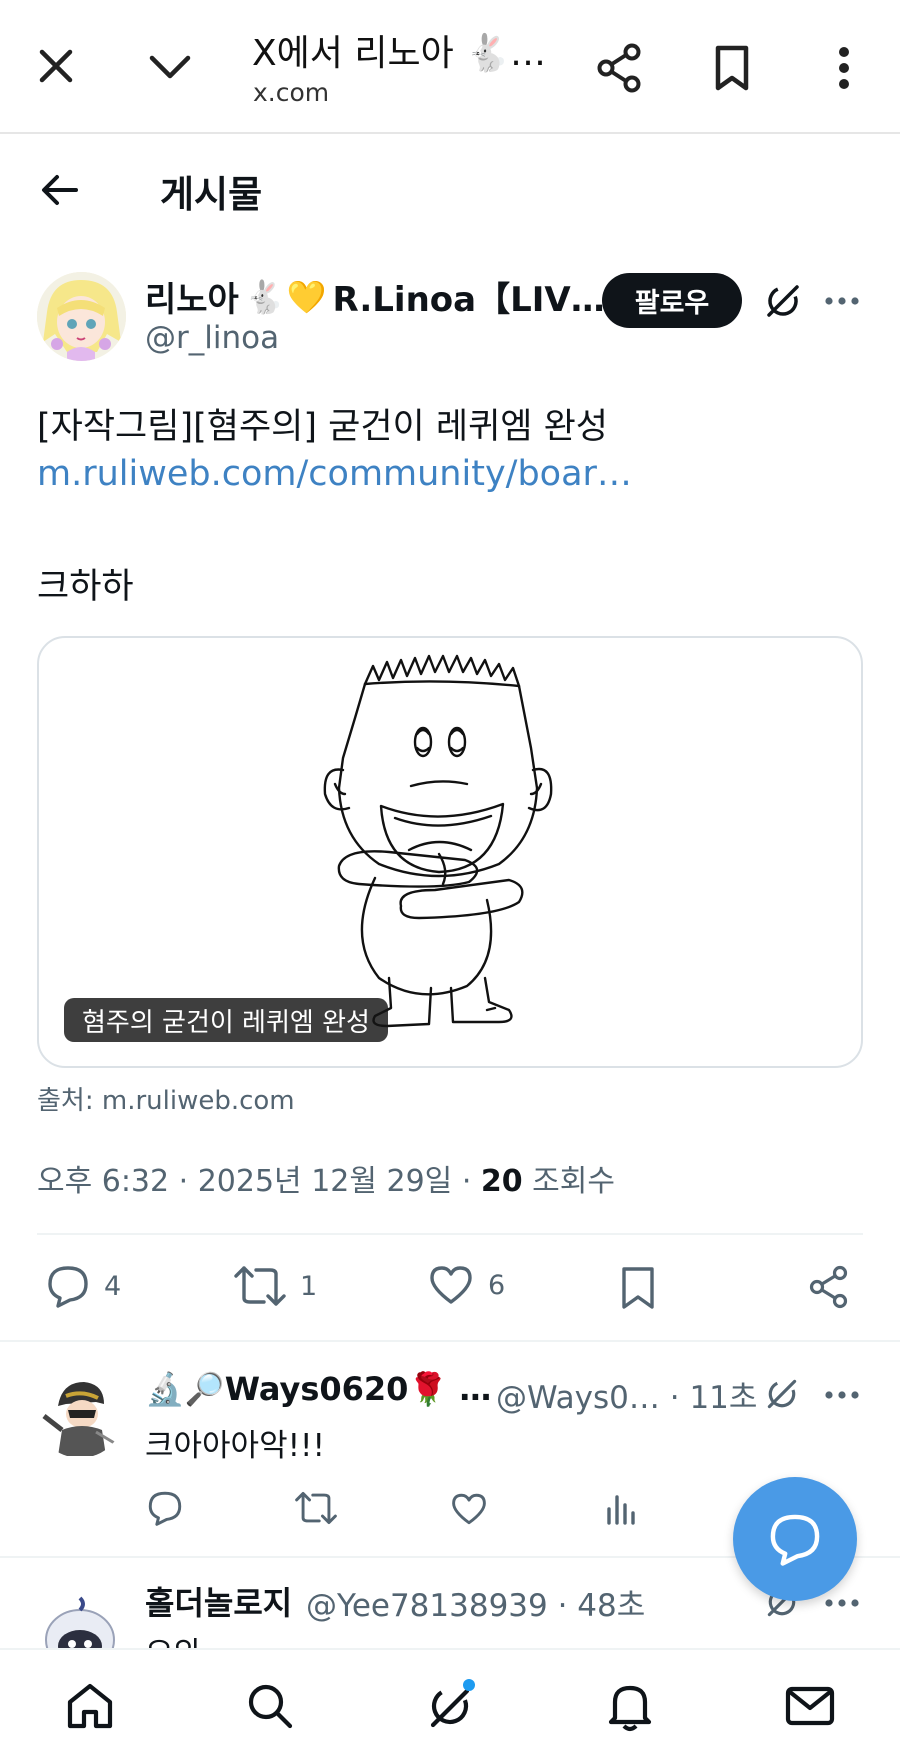 Image resolution: width=900 pixels, height=1762 pixels. What do you see at coordinates (291, 92) in the screenshot?
I see `browser-url: x.com` at bounding box center [291, 92].